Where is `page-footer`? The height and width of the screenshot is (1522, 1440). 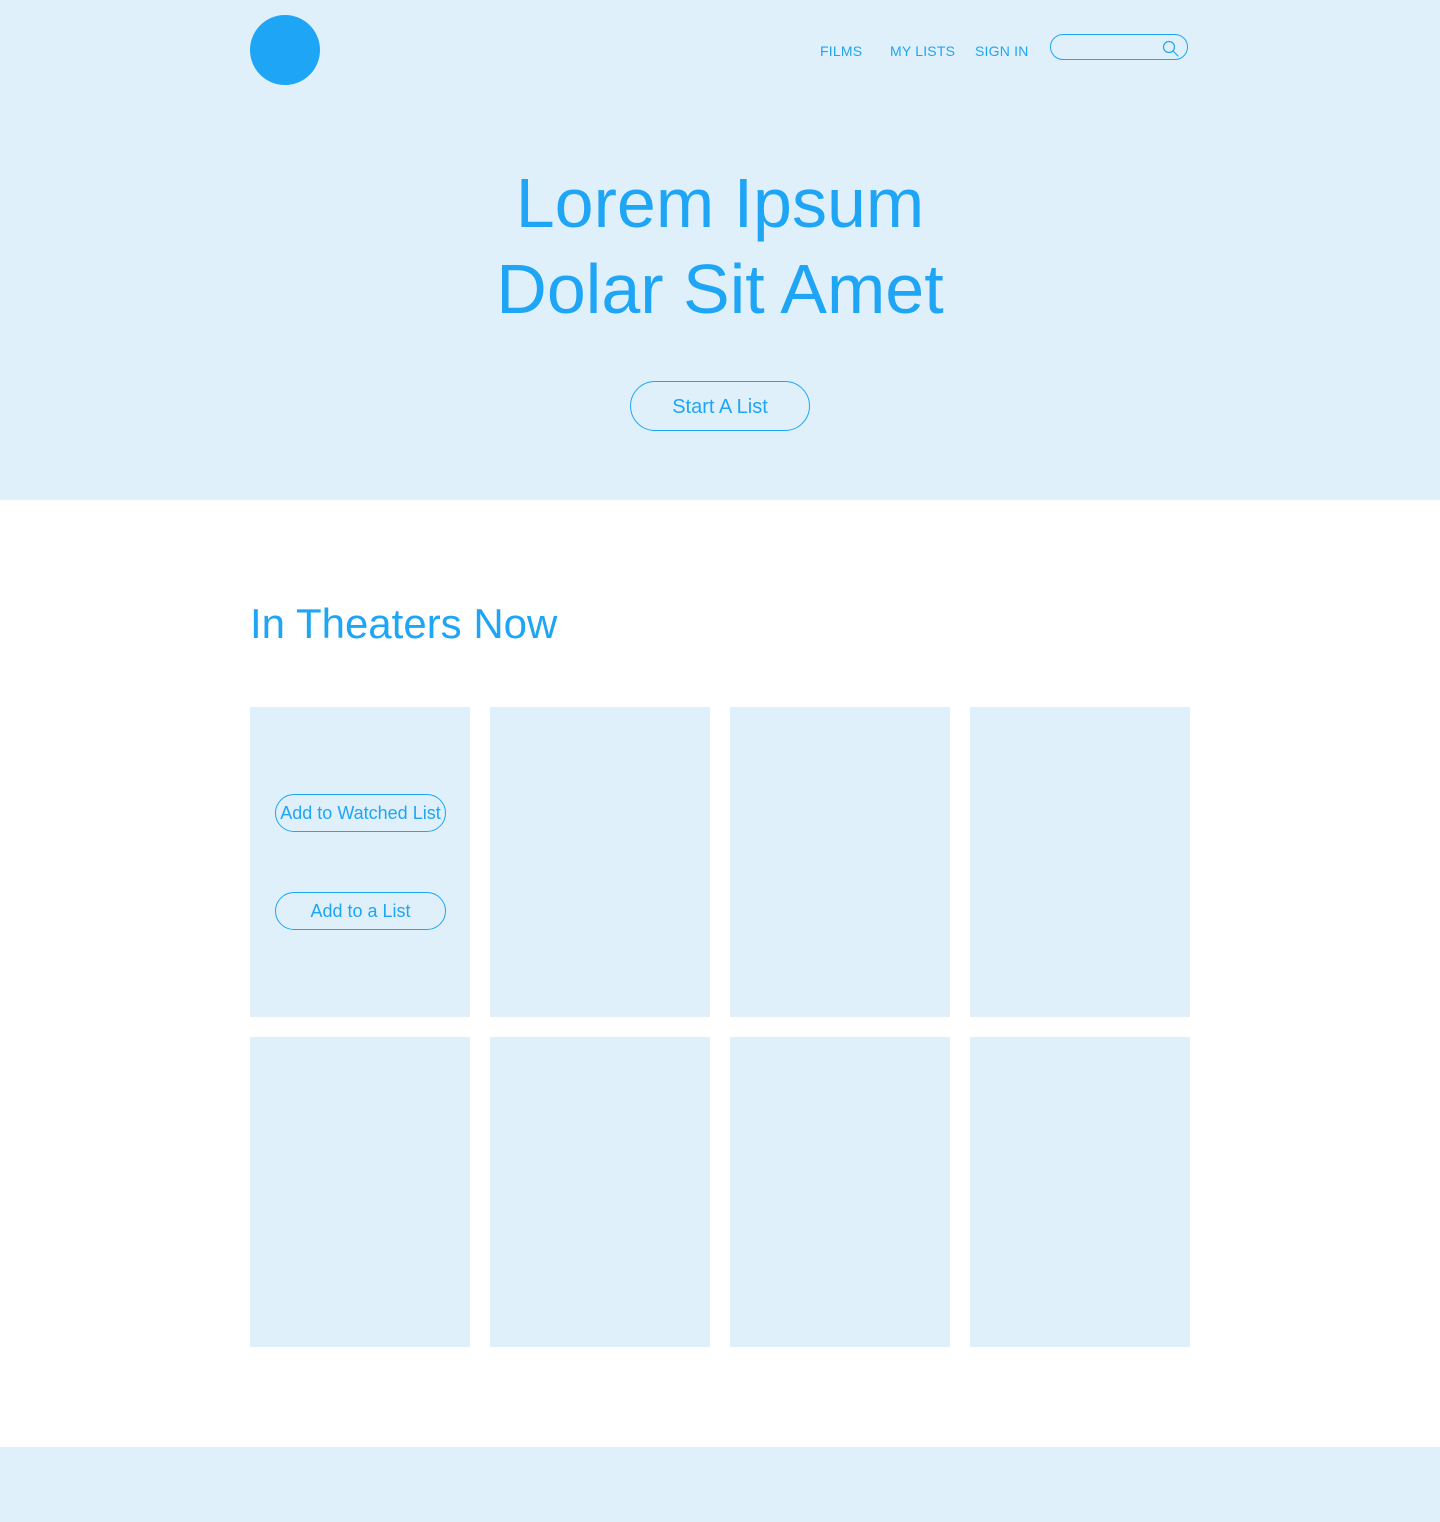
page-footer is located at coordinates (720, 1484).